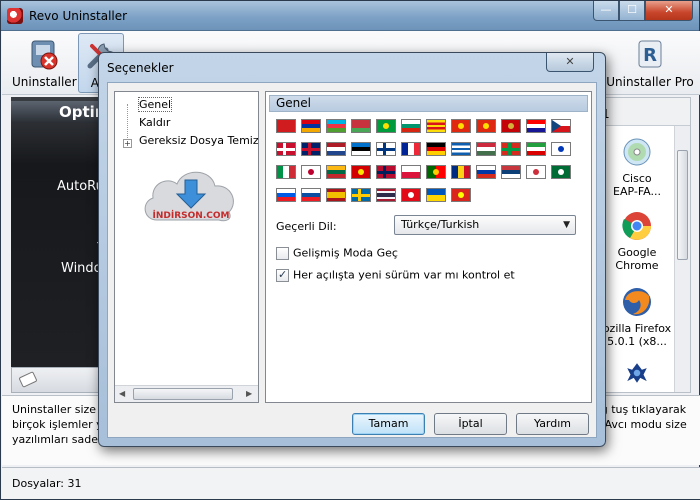 This screenshot has height=500, width=700. I want to click on flag-denmark-icon, so click(286, 149).